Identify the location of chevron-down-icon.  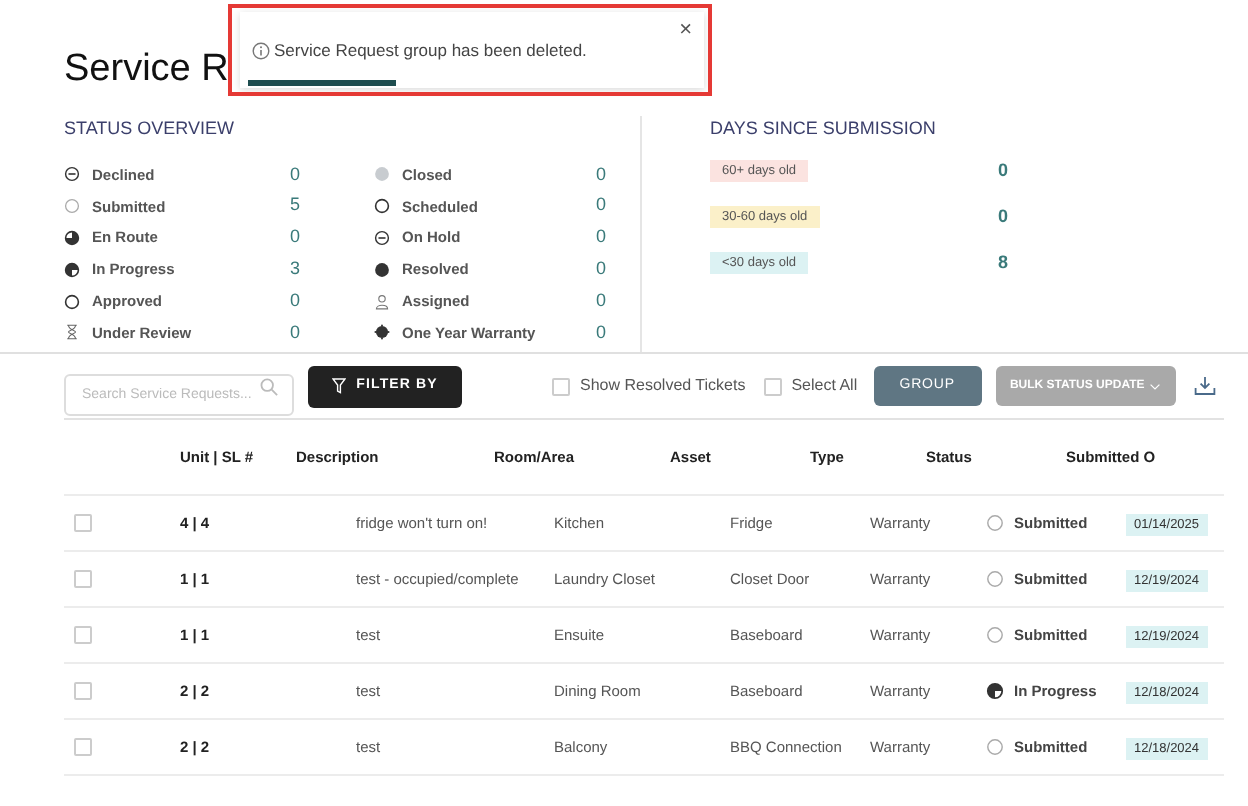
(1155, 386).